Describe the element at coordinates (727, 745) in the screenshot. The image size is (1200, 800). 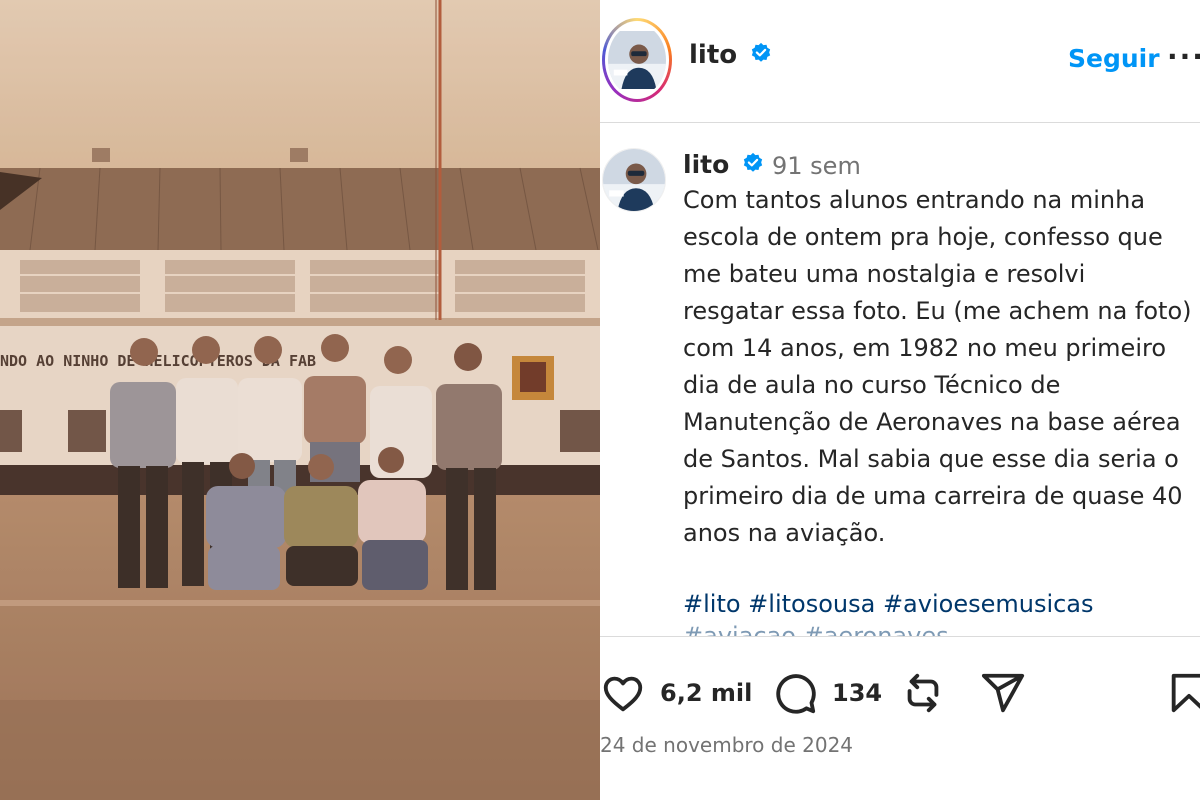
I see `post-date: 24 de novembro de 2024` at that location.